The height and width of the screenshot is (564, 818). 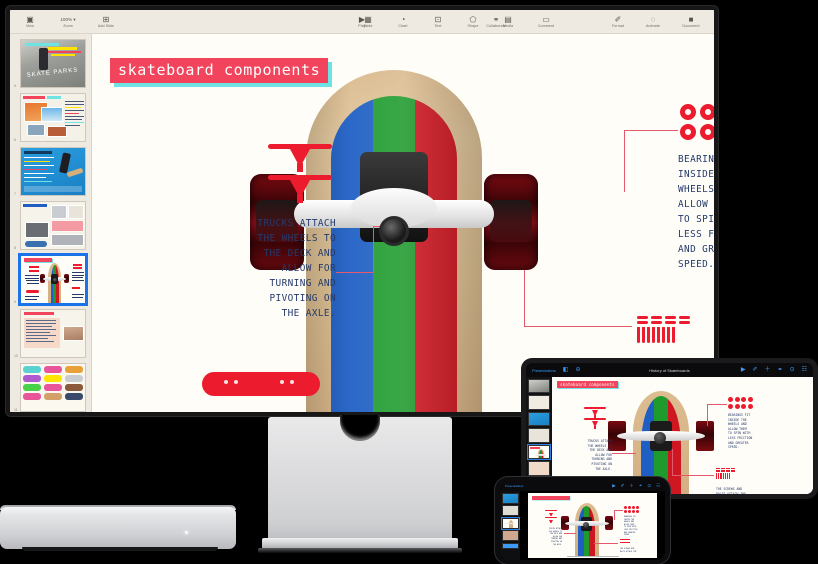 I want to click on toolbar-label-animate: Animate, so click(x=653, y=25).